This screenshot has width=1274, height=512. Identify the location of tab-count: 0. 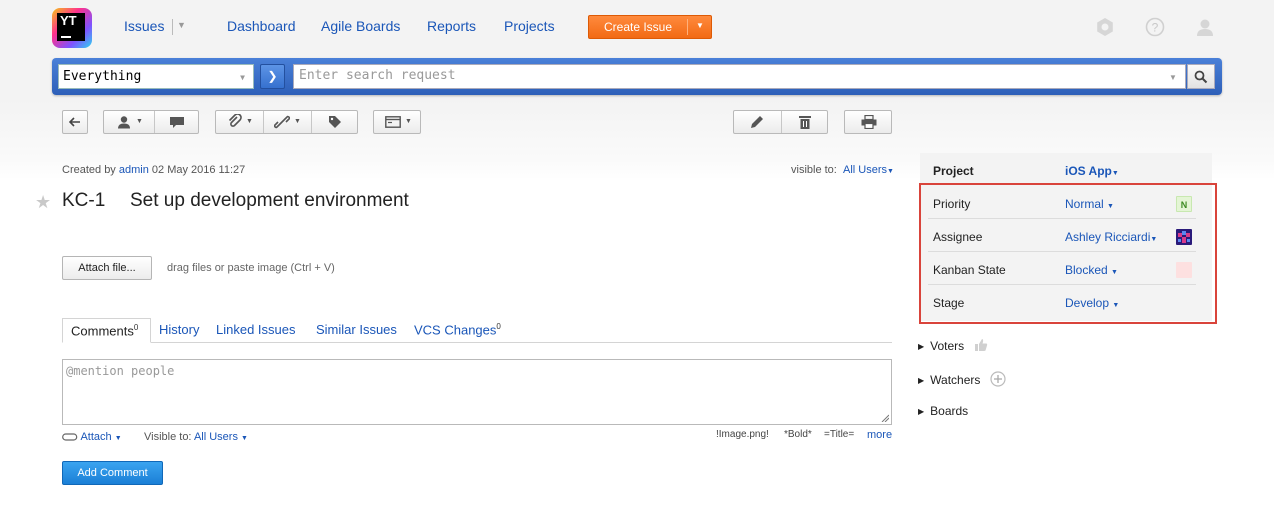
(136, 327).